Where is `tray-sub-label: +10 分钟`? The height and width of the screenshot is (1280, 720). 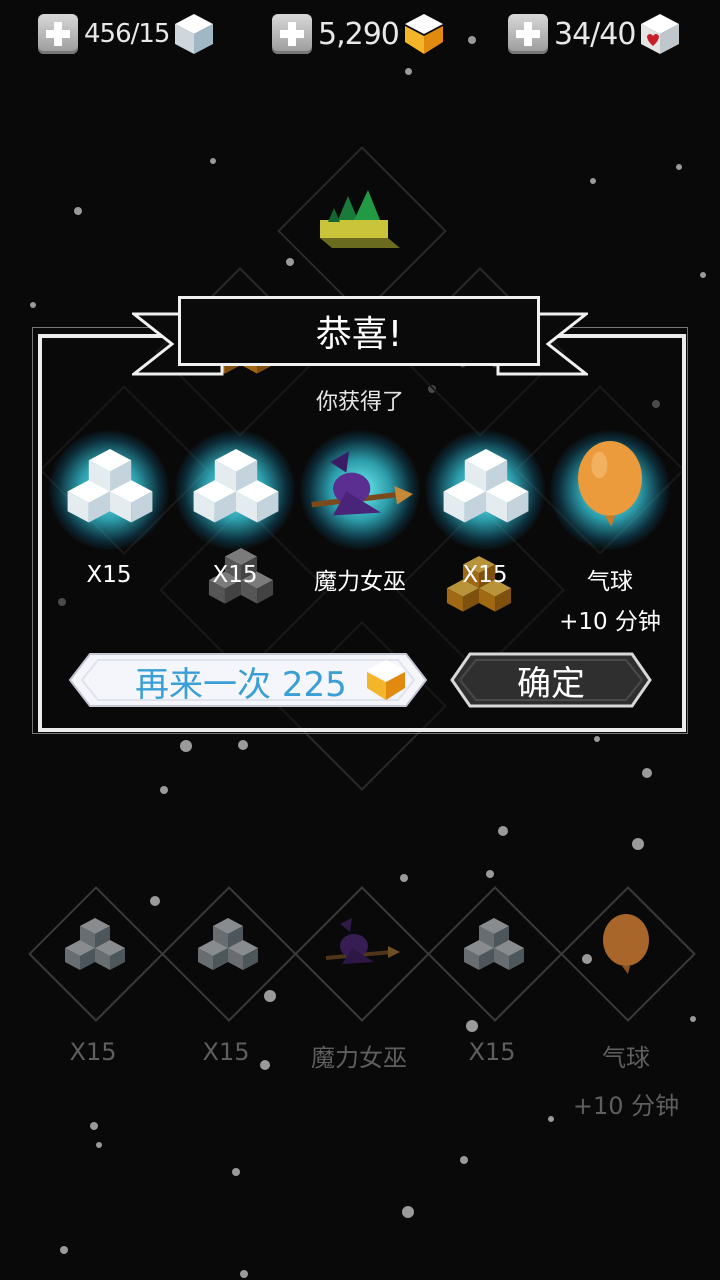
tray-sub-label: +10 分钟 is located at coordinates (626, 1106).